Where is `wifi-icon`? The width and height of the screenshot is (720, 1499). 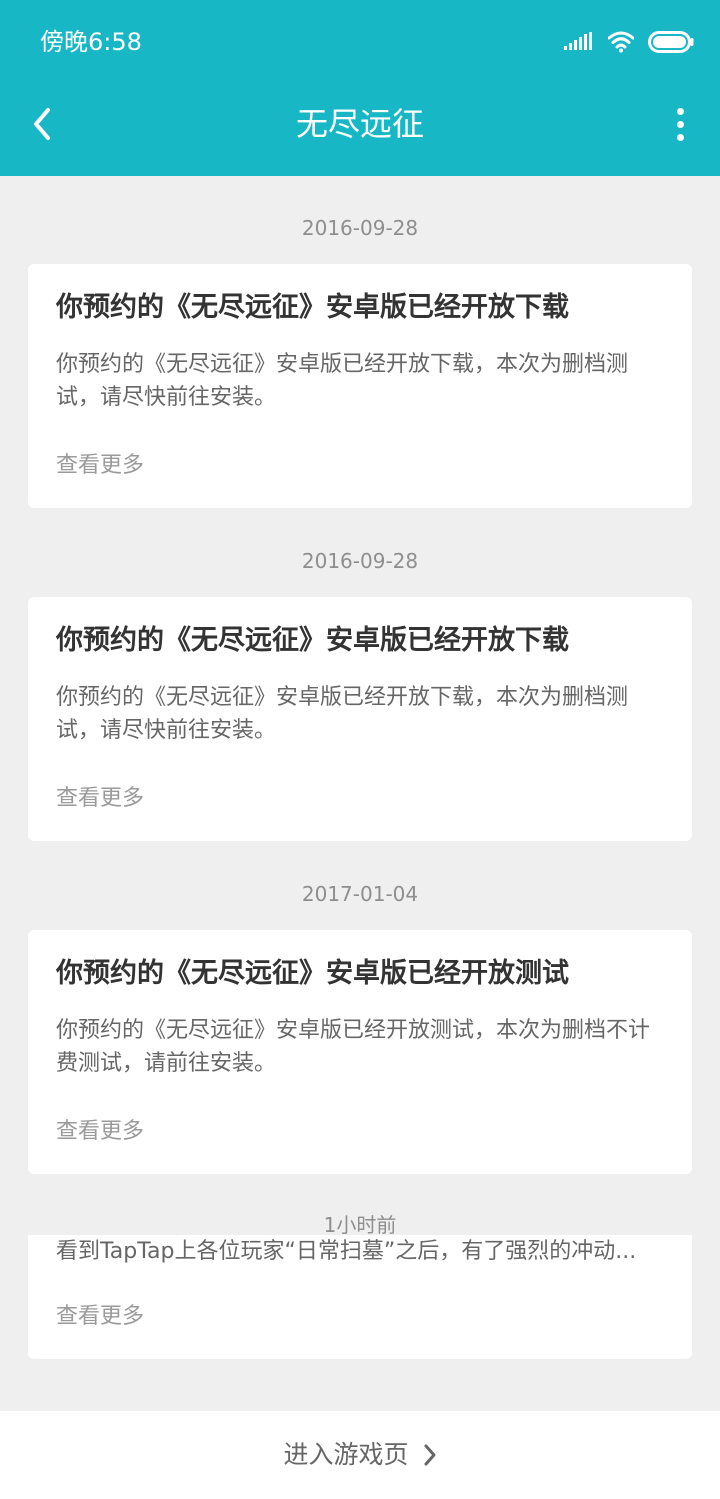
wifi-icon is located at coordinates (621, 42).